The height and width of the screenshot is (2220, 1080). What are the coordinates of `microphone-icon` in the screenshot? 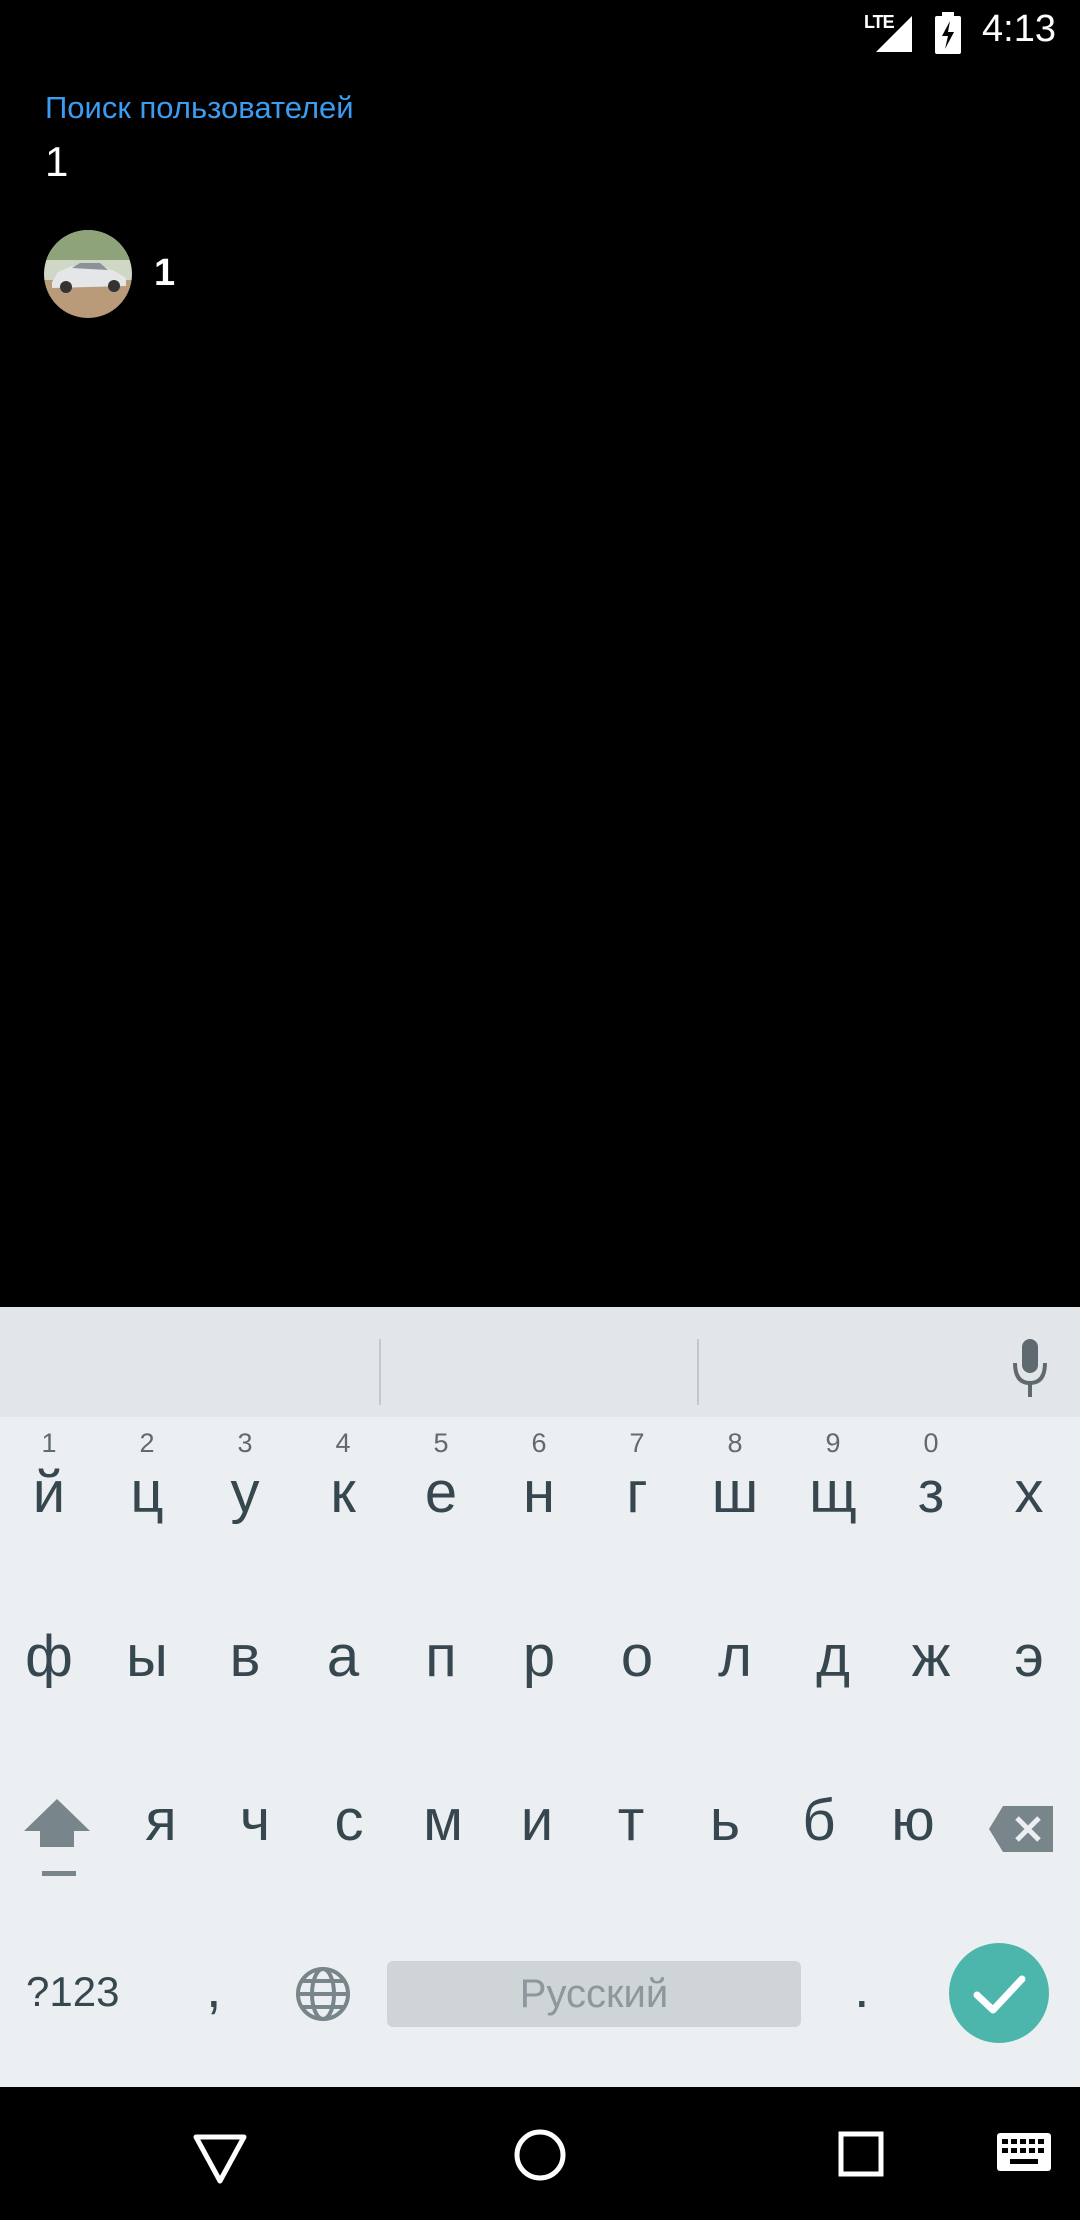 It's located at (1030, 1369).